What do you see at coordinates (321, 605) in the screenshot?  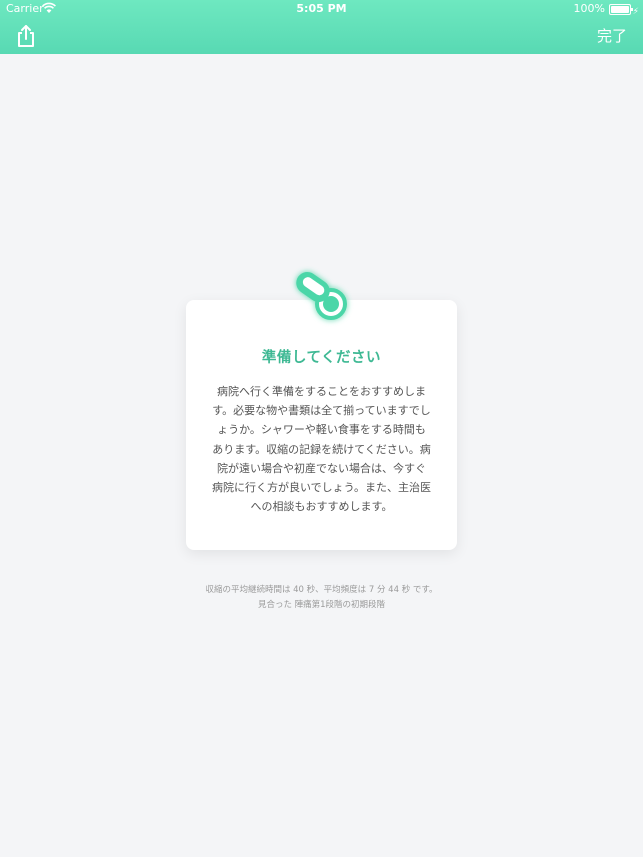 I see `stats-line-stage: 見合った 陣痛第1段階の初期段階` at bounding box center [321, 605].